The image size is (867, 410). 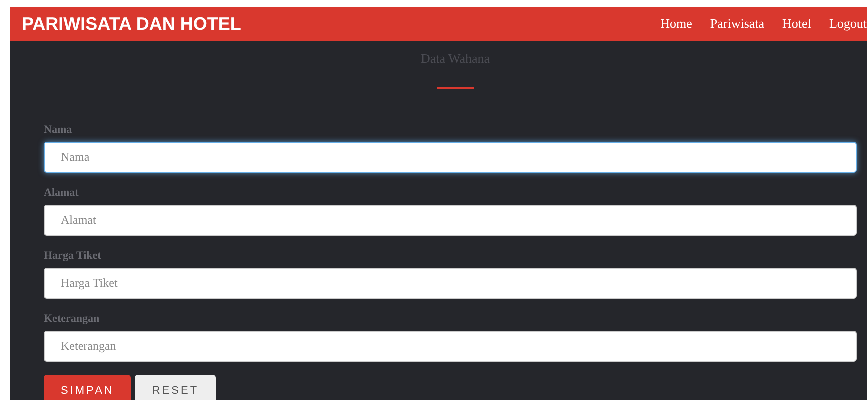 What do you see at coordinates (88, 387) in the screenshot?
I see `form-button: SIMPAN` at bounding box center [88, 387].